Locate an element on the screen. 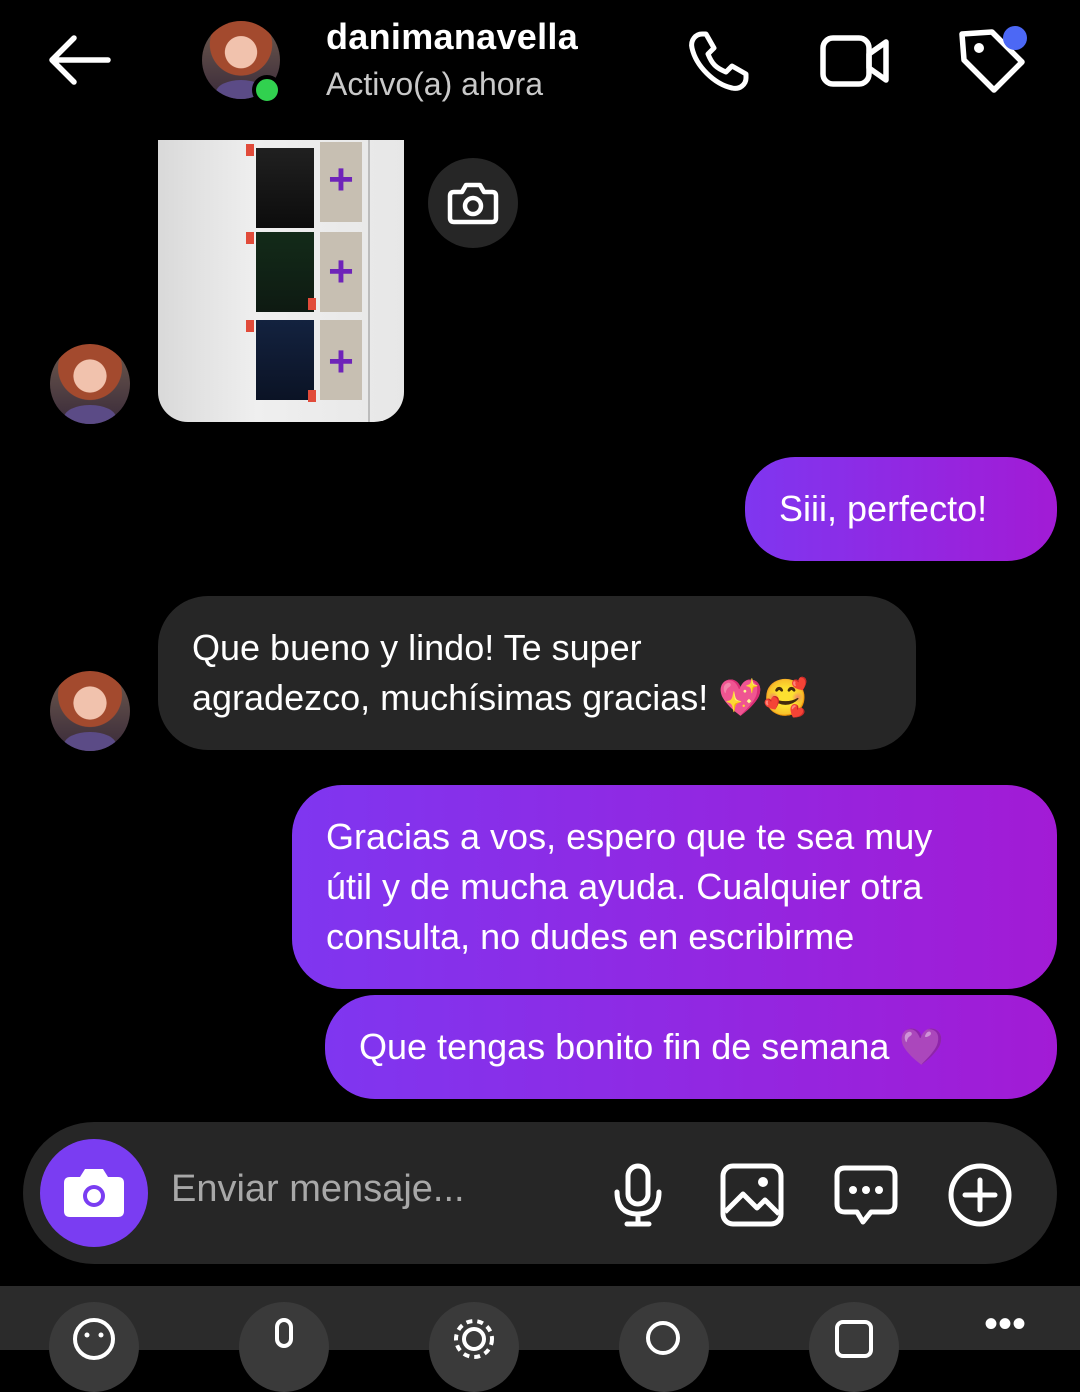  voice-message-button is located at coordinates (638, 1195).